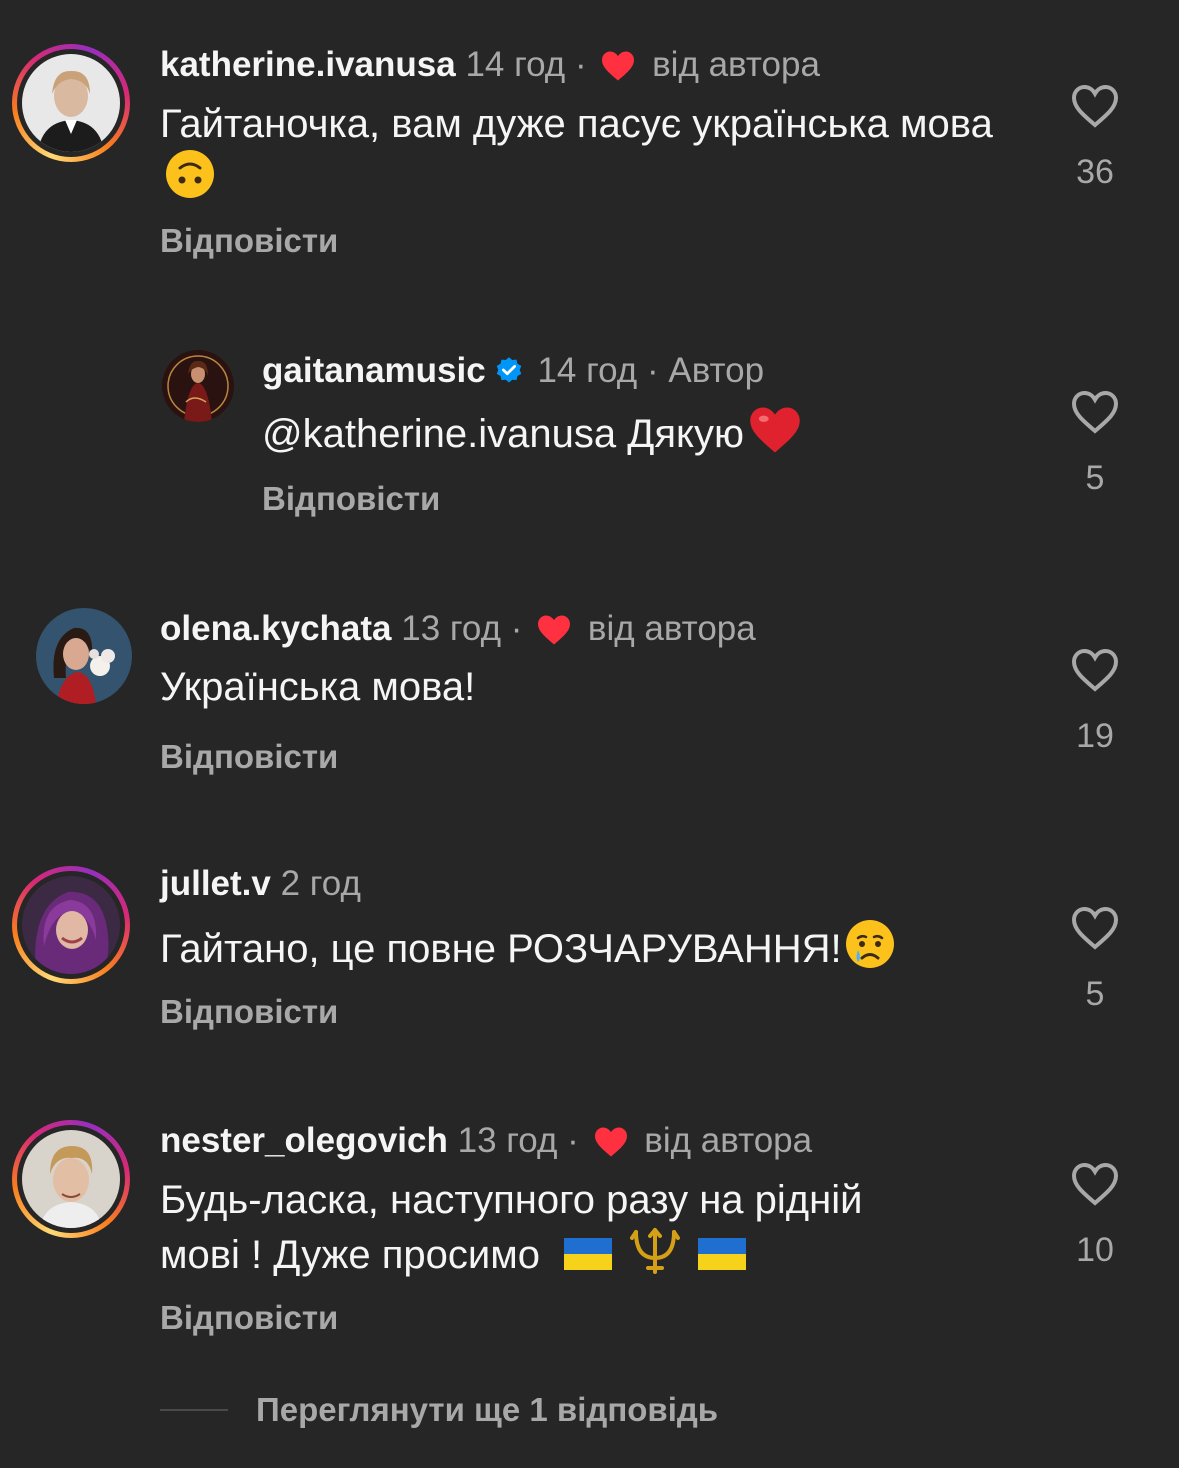  I want to click on comment-meta: olena.kychata 13 год · від автора, so click(458, 629).